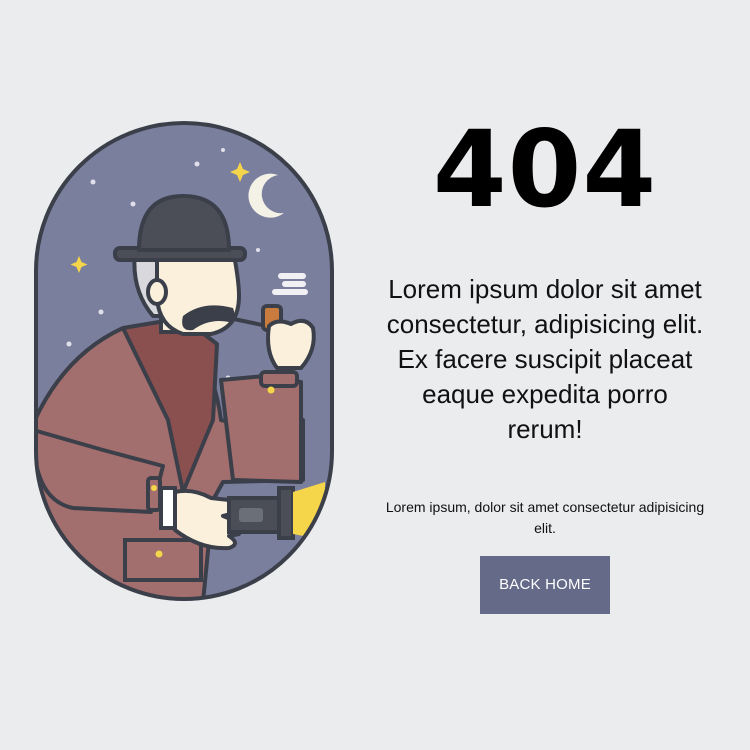  What do you see at coordinates (545, 169) in the screenshot?
I see `error-code: 404` at bounding box center [545, 169].